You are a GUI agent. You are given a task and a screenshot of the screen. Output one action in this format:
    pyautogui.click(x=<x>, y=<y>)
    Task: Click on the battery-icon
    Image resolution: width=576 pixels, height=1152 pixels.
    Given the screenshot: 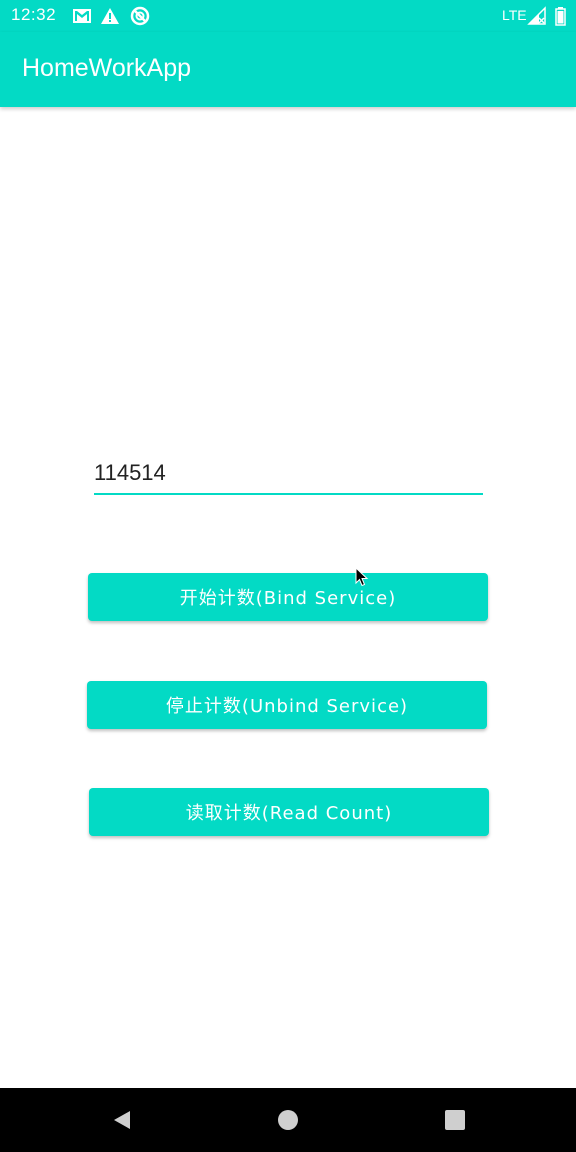 What is the action you would take?
    pyautogui.click(x=561, y=16)
    